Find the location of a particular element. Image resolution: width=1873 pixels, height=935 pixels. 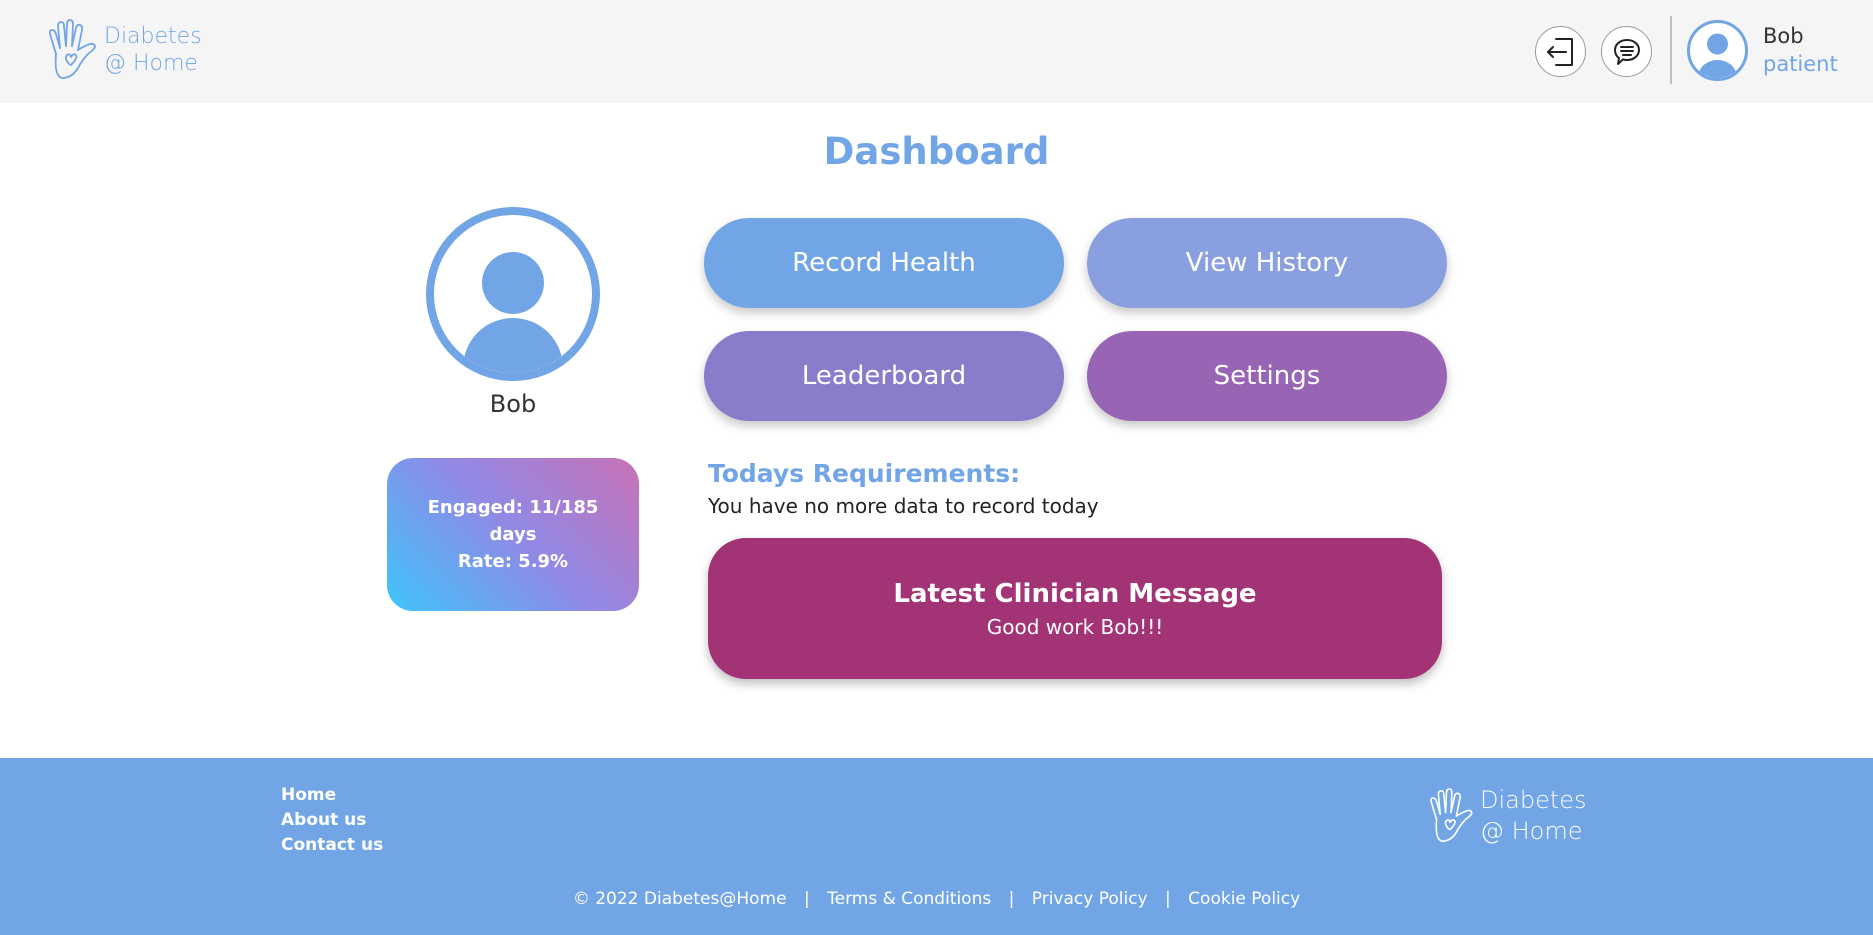

logout-icon is located at coordinates (1559, 51).